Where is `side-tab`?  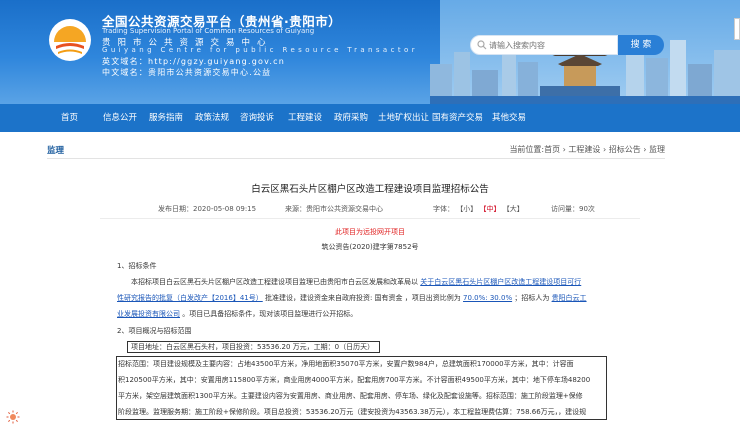 side-tab is located at coordinates (737, 29).